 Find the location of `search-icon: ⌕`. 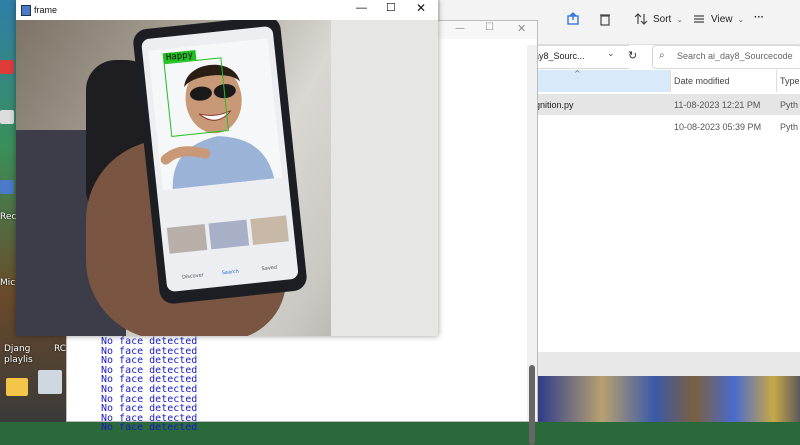

search-icon: ⌕ is located at coordinates (662, 55).